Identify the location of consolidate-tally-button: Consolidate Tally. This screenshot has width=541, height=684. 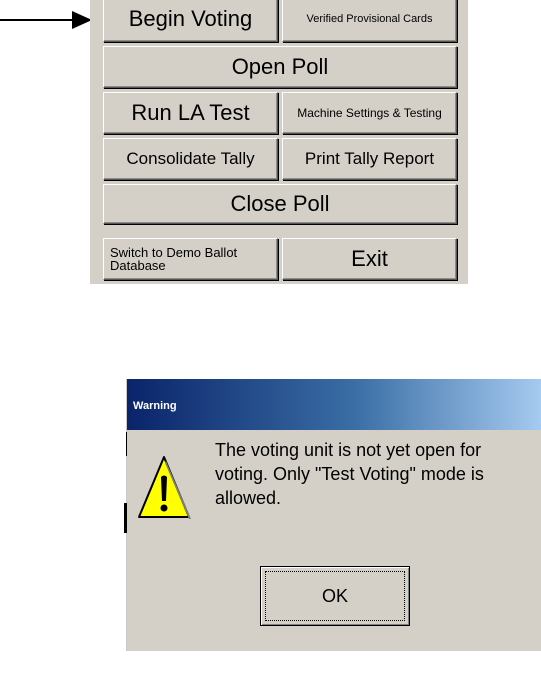
(190, 159).